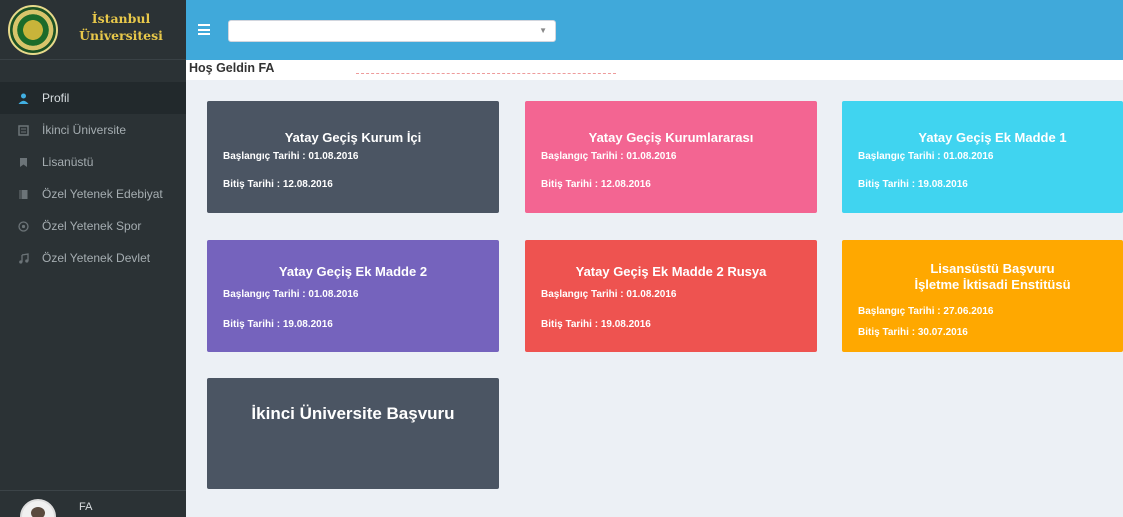 The width and height of the screenshot is (1123, 517). What do you see at coordinates (204, 29) in the screenshot?
I see `menu-toggle-icon` at bounding box center [204, 29].